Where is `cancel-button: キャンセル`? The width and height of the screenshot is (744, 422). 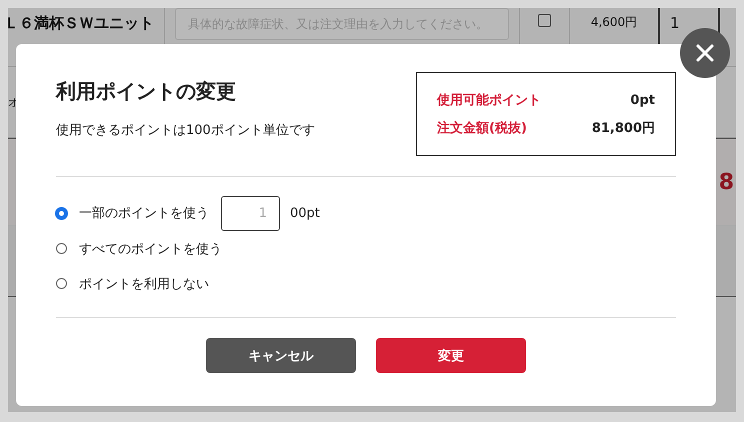 cancel-button: キャンセル is located at coordinates (281, 355).